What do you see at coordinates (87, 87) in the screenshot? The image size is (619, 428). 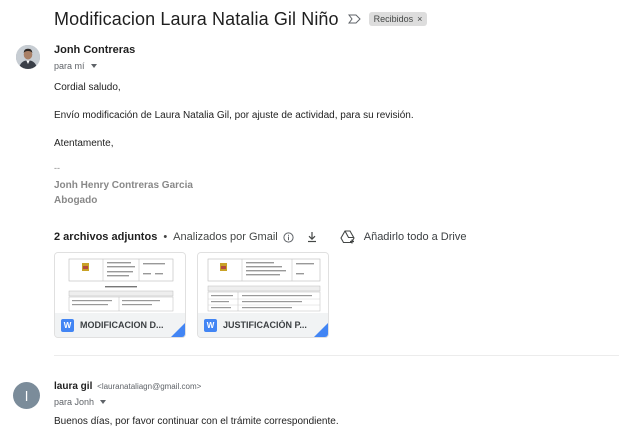 I see `greeting-text: Cordial saludo,` at bounding box center [87, 87].